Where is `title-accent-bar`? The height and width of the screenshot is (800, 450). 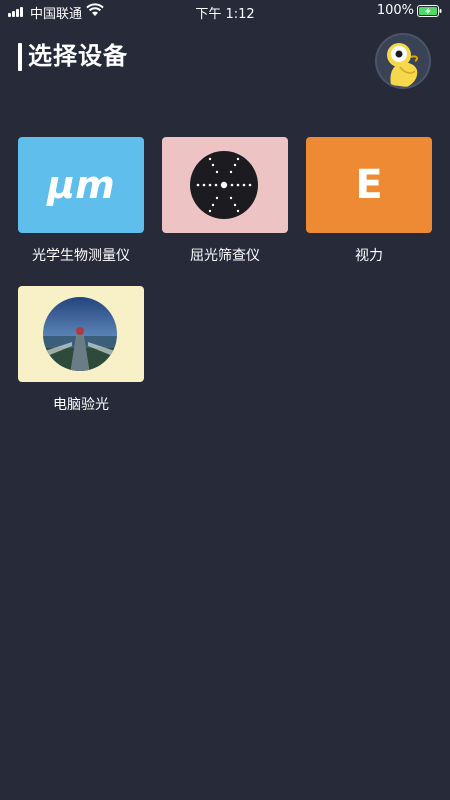
title-accent-bar is located at coordinates (20, 57).